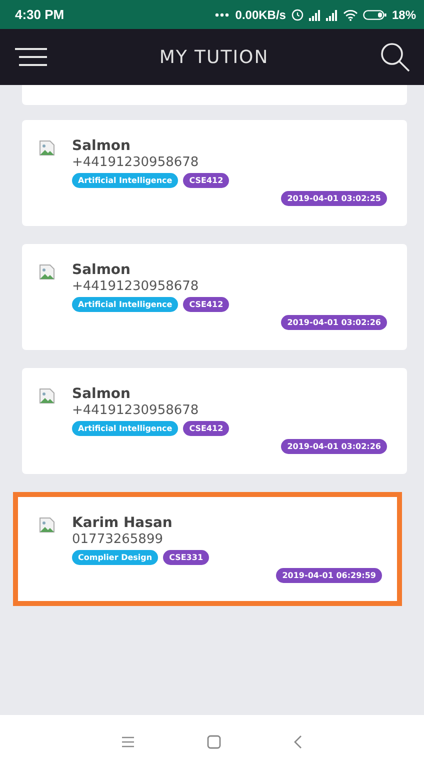 The height and width of the screenshot is (768, 424). What do you see at coordinates (222, 15) in the screenshot?
I see `dots-icon` at bounding box center [222, 15].